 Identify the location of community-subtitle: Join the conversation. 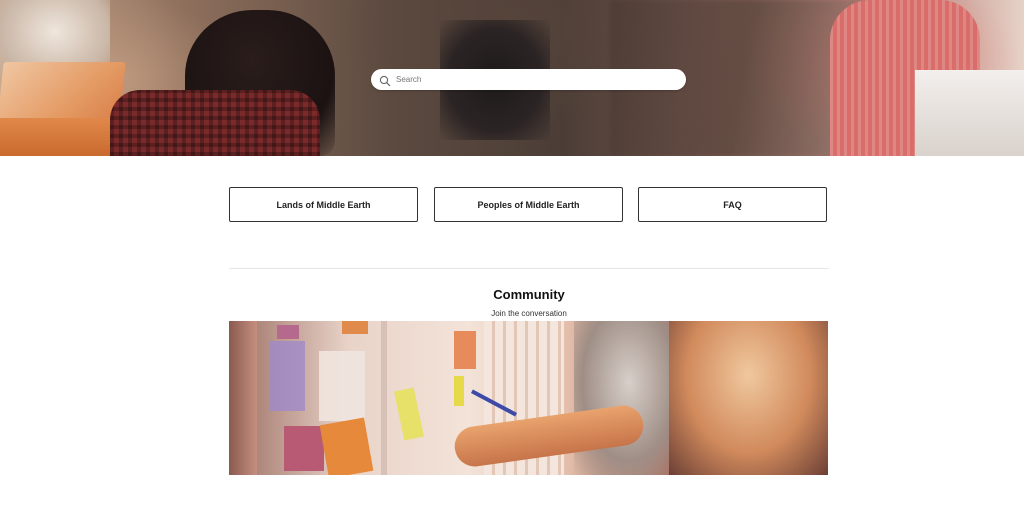
(529, 313).